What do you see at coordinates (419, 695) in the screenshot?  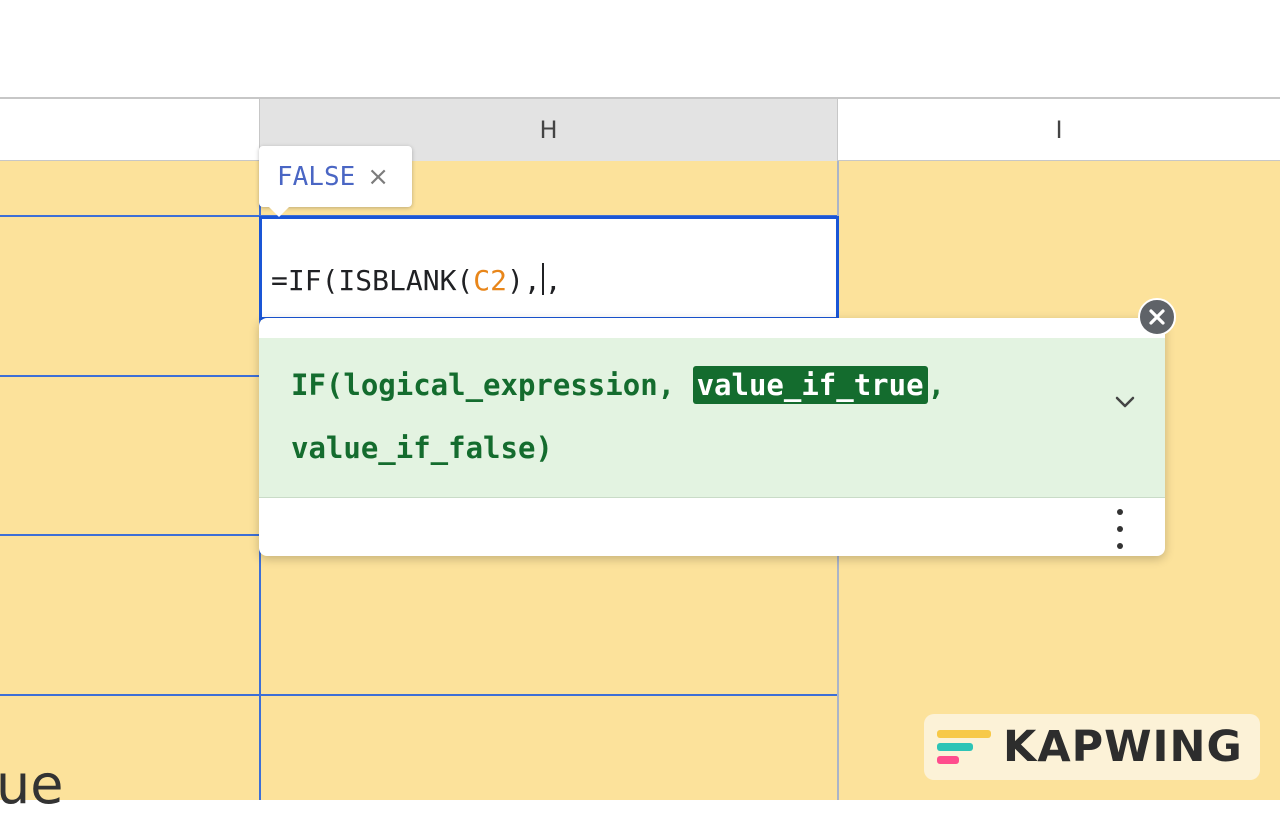 I see `row-border` at bounding box center [419, 695].